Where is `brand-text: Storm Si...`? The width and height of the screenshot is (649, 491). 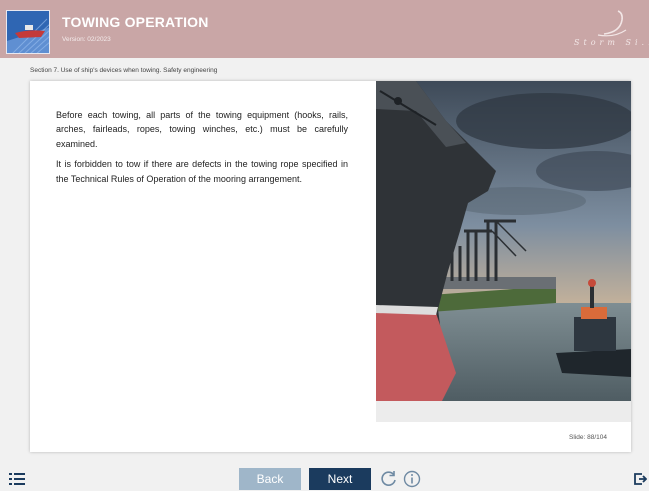 brand-text: Storm Si... is located at coordinates (611, 42).